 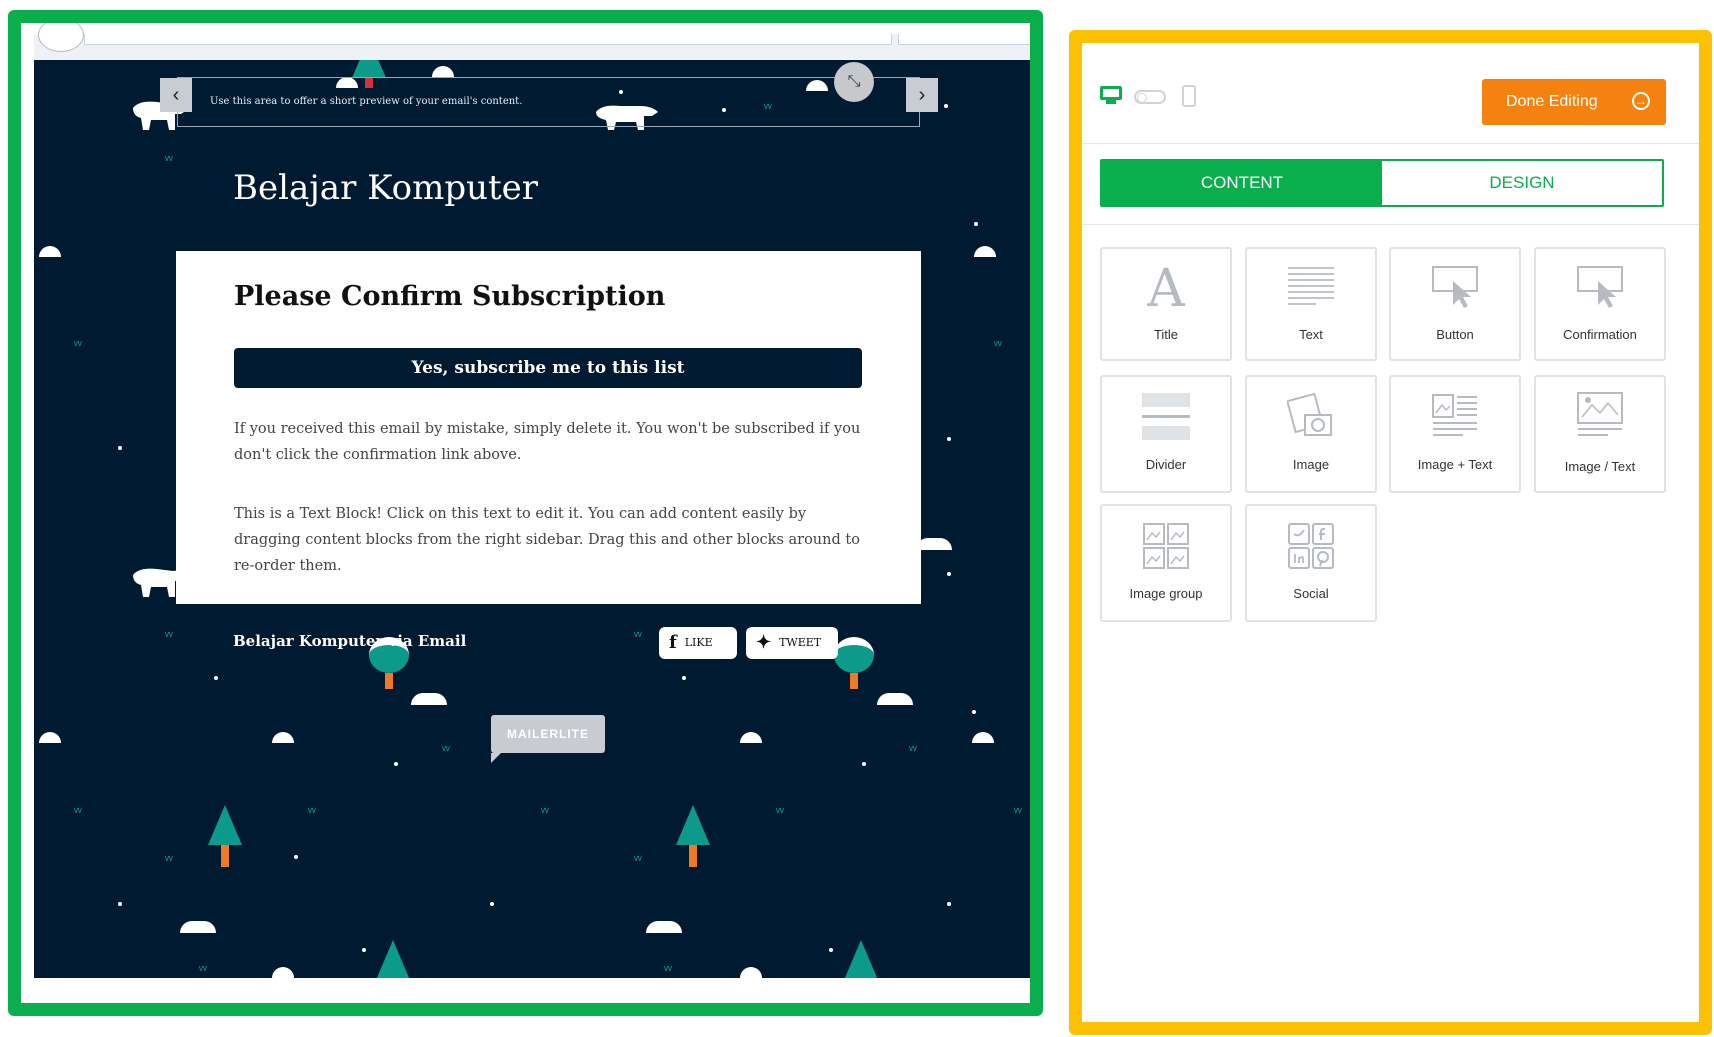 What do you see at coordinates (1390, 93) in the screenshot?
I see `editor-toolbar: Done Editing →` at bounding box center [1390, 93].